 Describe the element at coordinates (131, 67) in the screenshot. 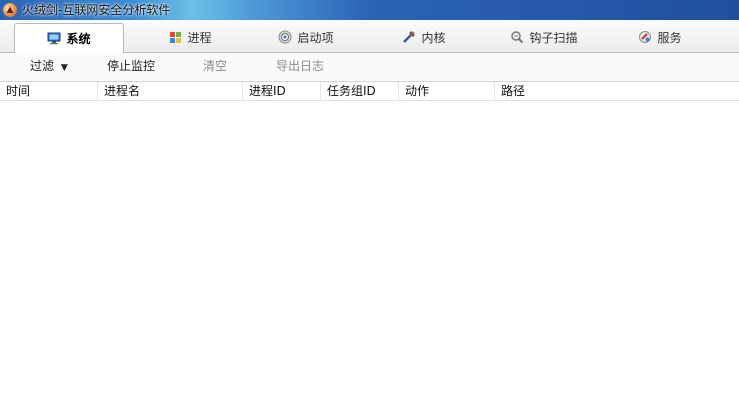

I see `stop-monitor-button: 停止监控` at that location.